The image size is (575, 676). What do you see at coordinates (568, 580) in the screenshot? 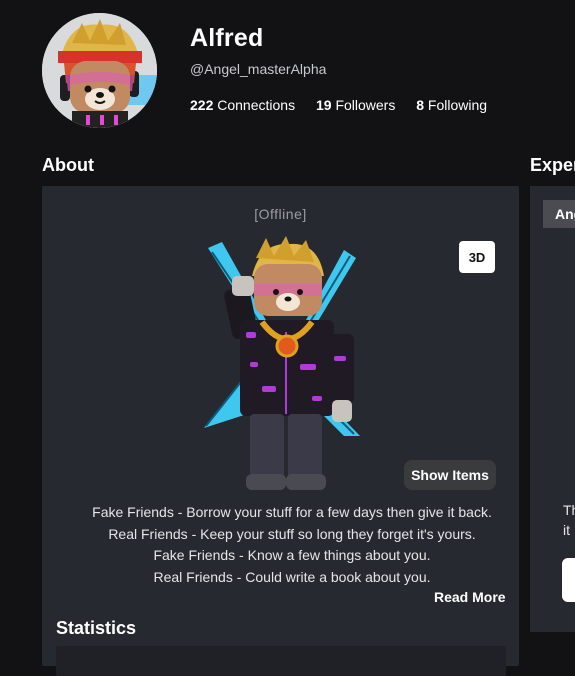
I see `experience-play-button` at bounding box center [568, 580].